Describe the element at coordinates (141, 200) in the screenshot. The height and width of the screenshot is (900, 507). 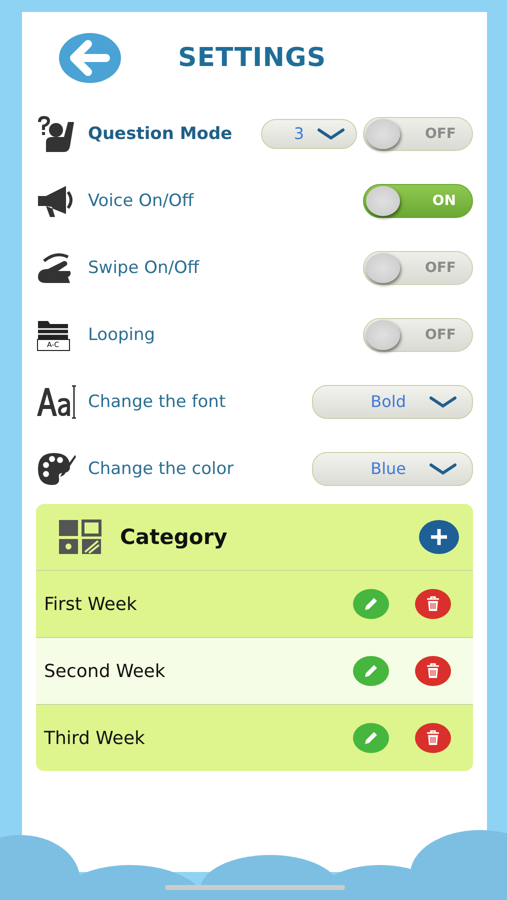
I see `setting-label: Voice On/Off` at that location.